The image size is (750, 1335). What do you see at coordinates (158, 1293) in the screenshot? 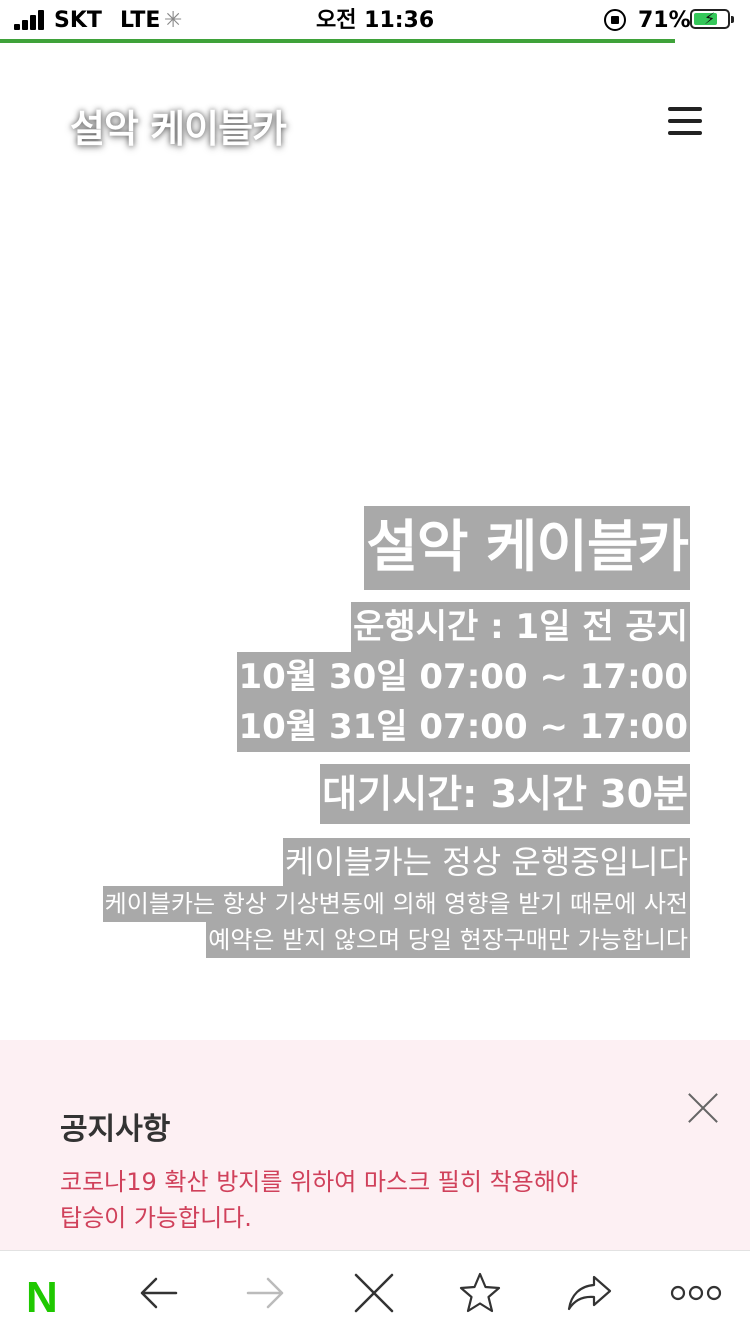
I see `back-arrow-icon` at bounding box center [158, 1293].